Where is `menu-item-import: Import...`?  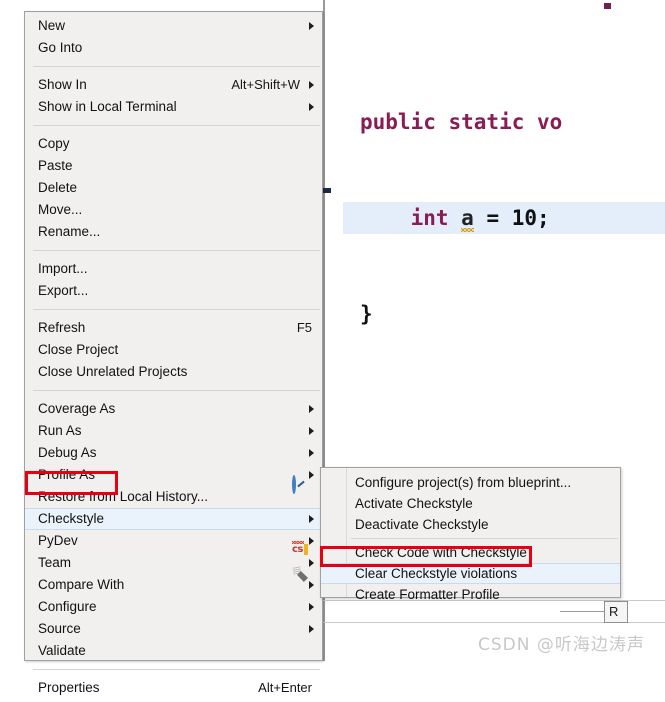
menu-item-import: Import... is located at coordinates (173, 269).